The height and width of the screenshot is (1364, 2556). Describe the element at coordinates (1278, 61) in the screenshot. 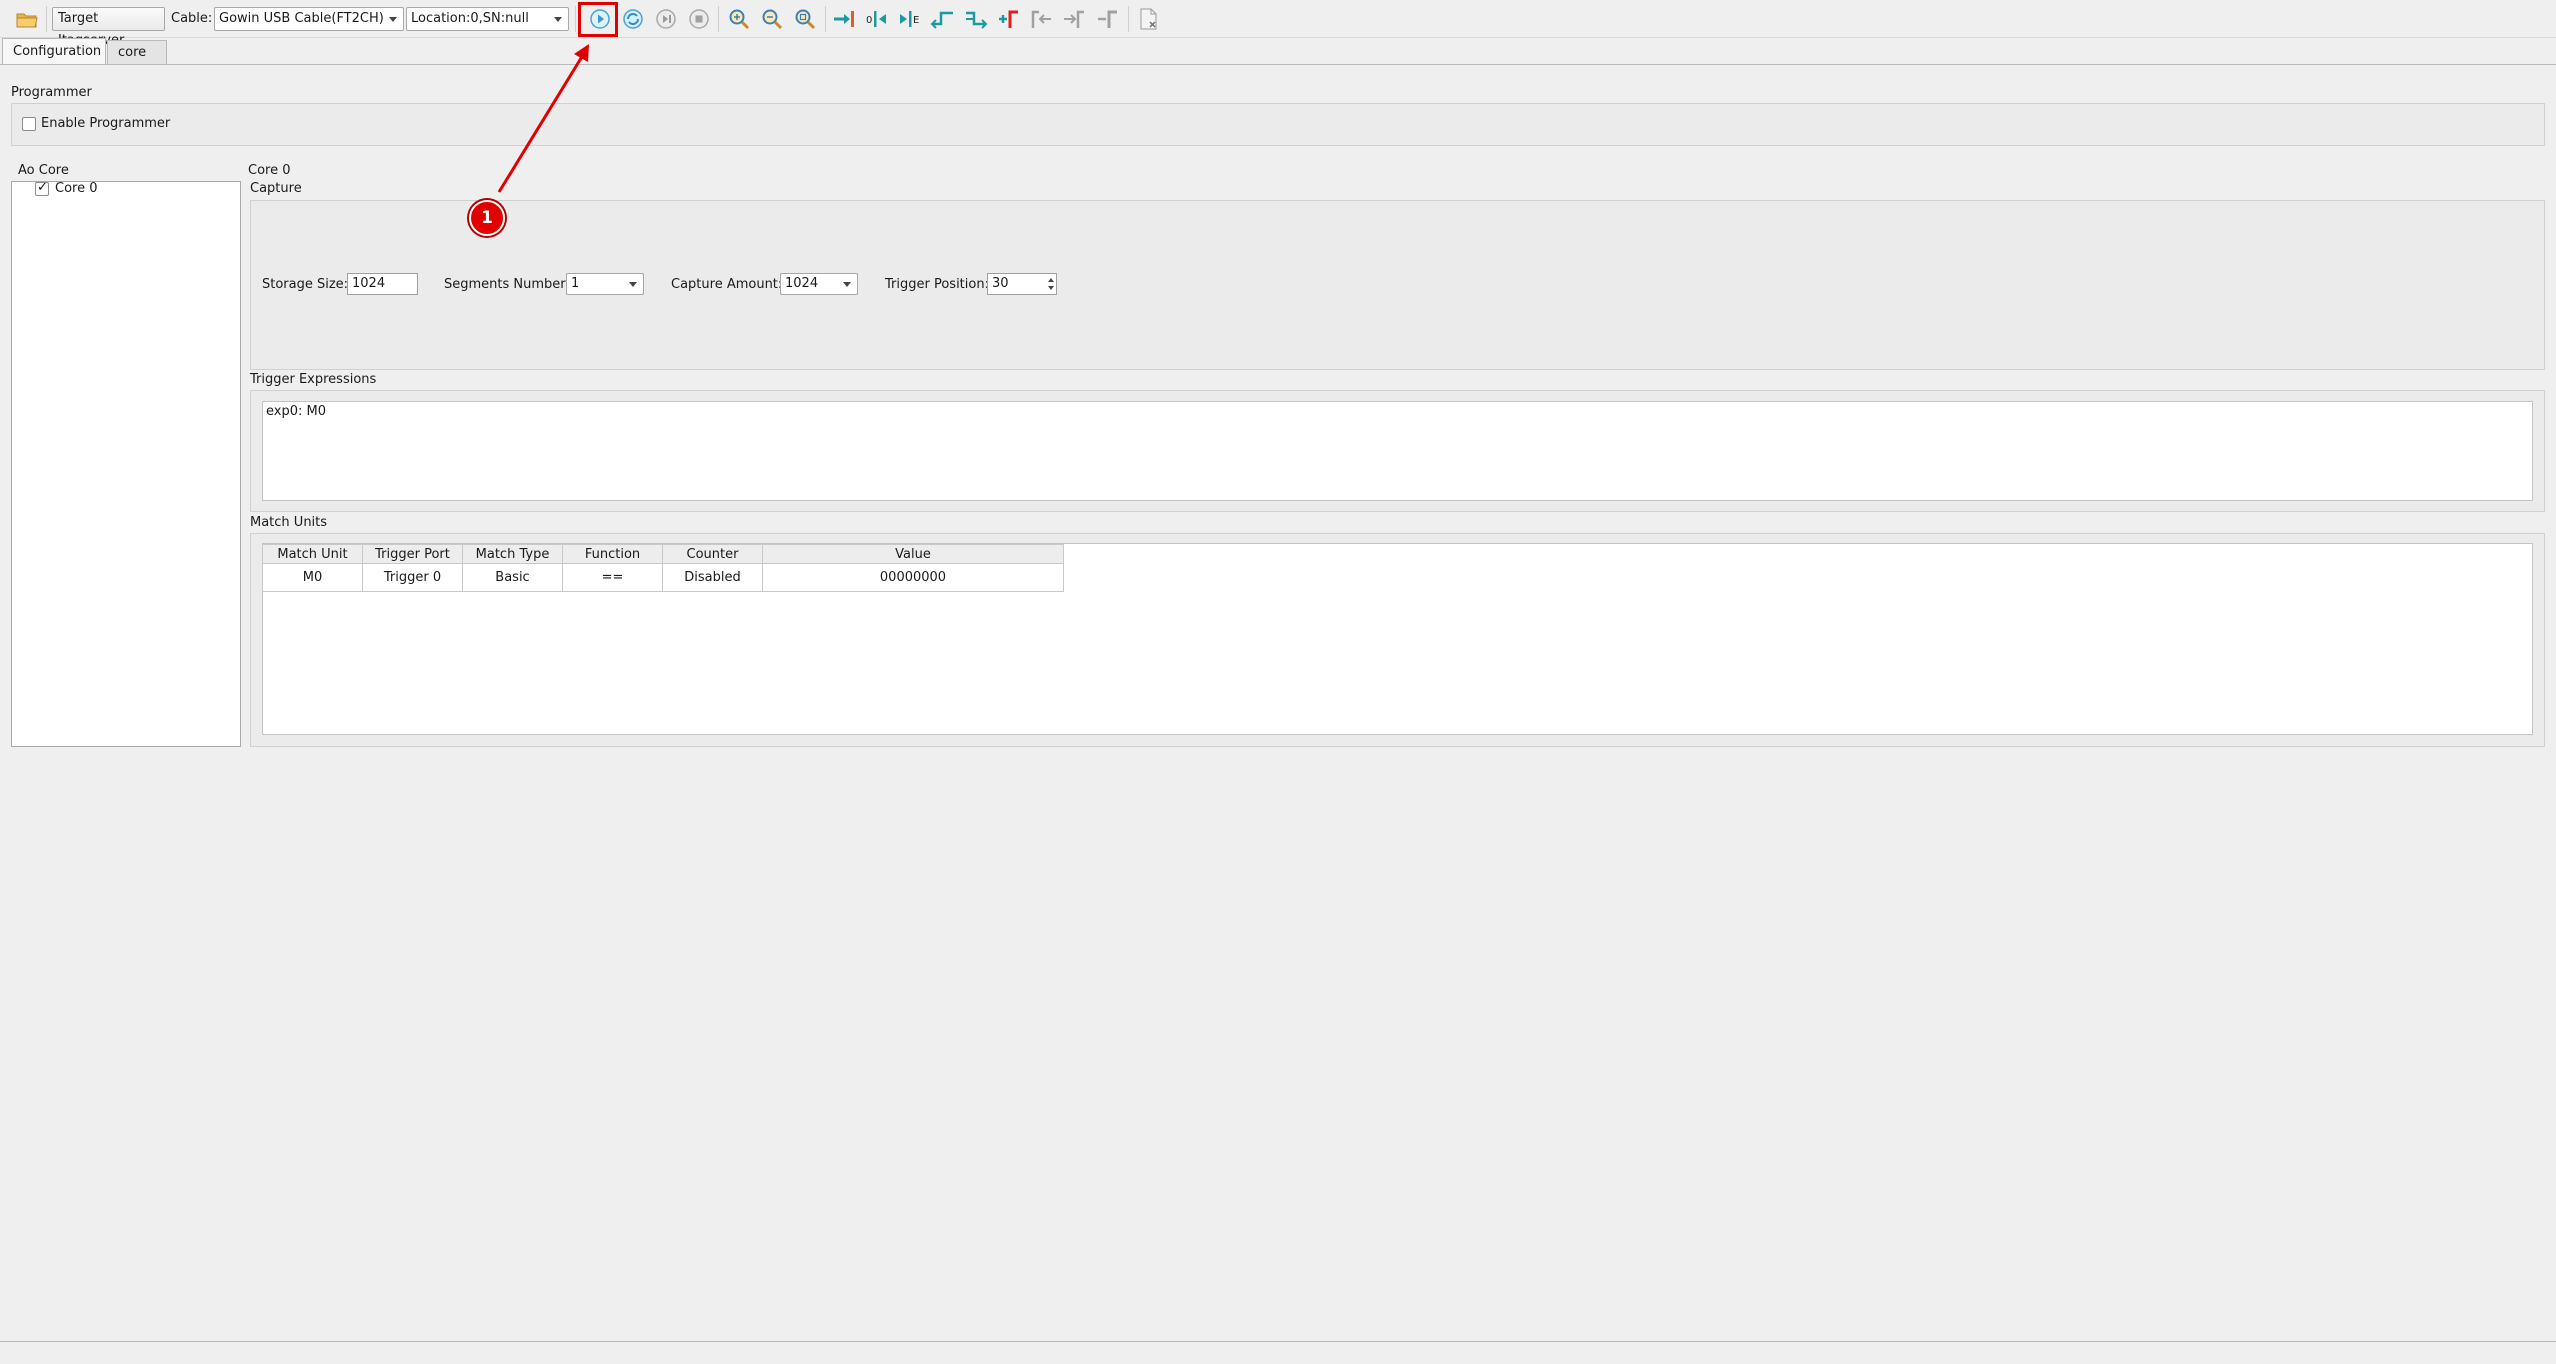

I see `tab-bar: Configuration core 0` at that location.